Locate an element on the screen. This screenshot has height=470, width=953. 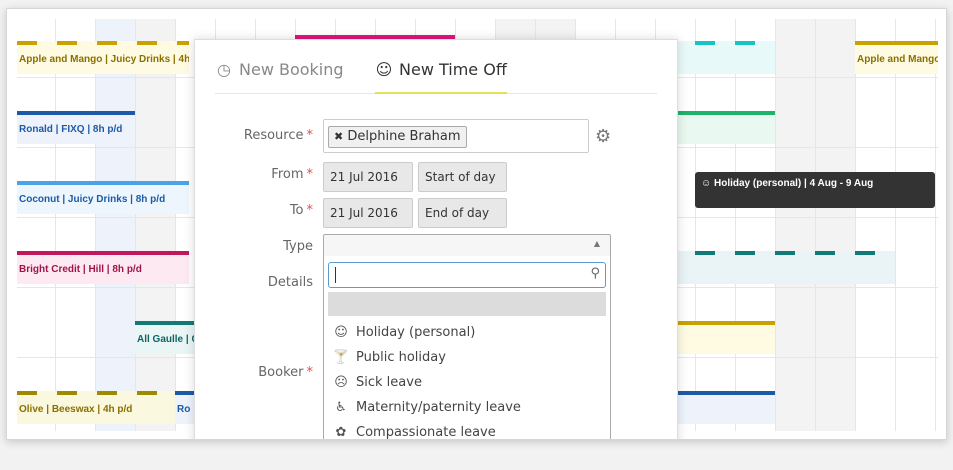
booking-block: Coconut | Juicy Drinks | 8h p/d is located at coordinates (103, 197).